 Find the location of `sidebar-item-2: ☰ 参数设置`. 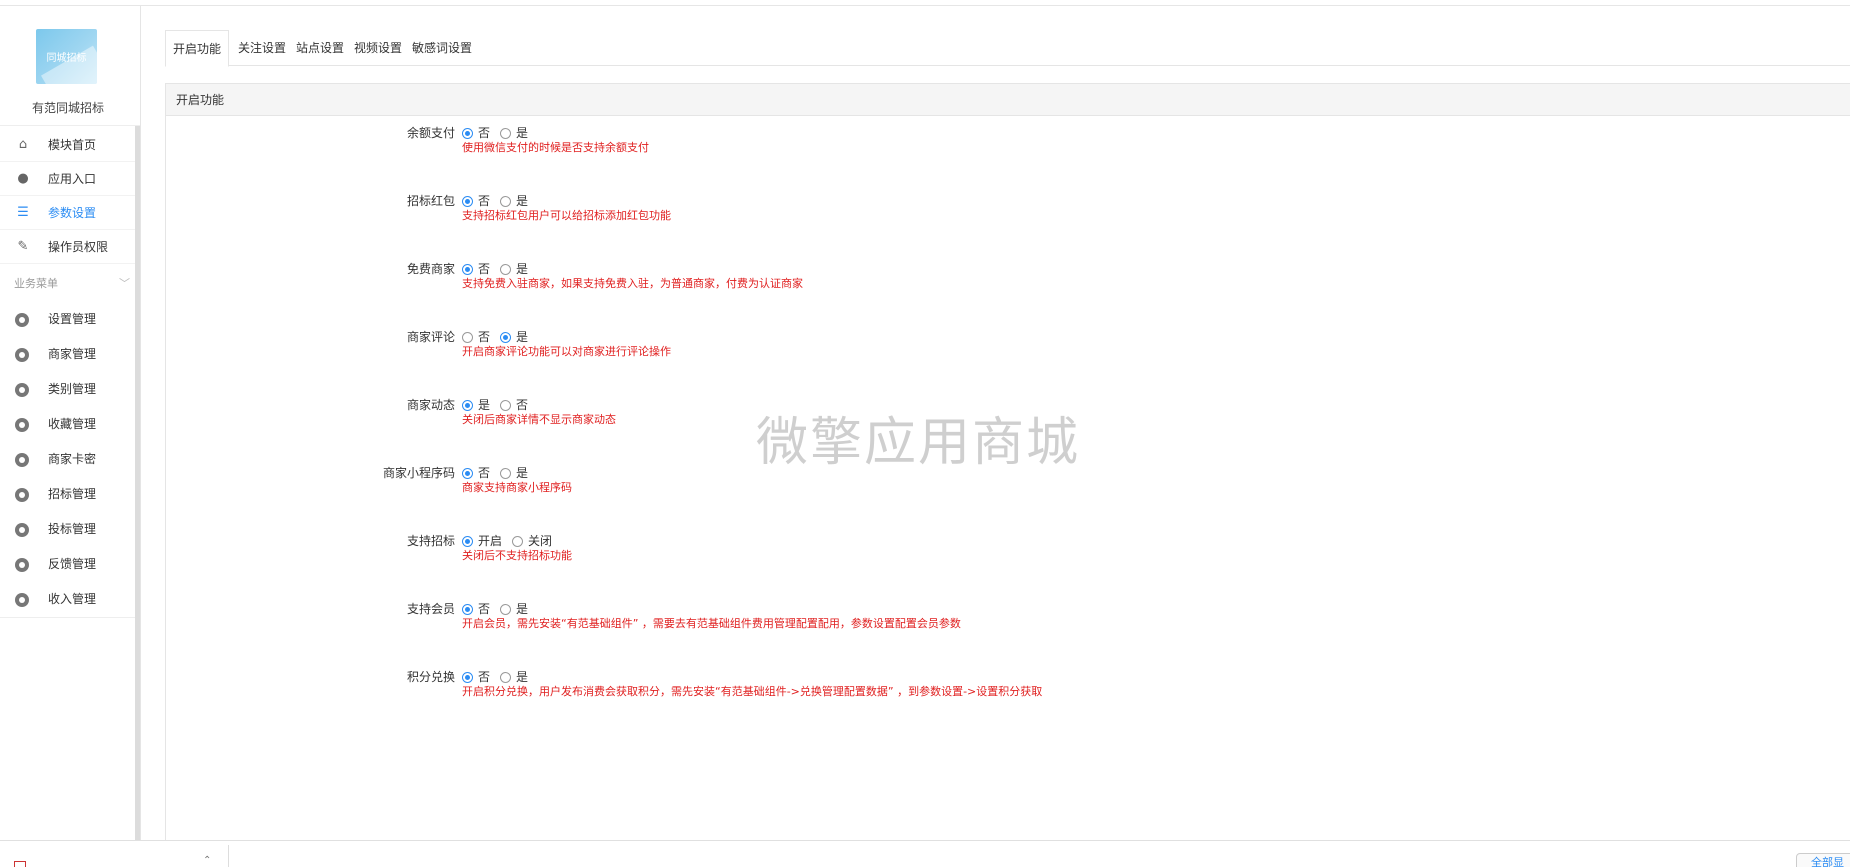

sidebar-item-2: ☰ 参数设置 is located at coordinates (68, 213).